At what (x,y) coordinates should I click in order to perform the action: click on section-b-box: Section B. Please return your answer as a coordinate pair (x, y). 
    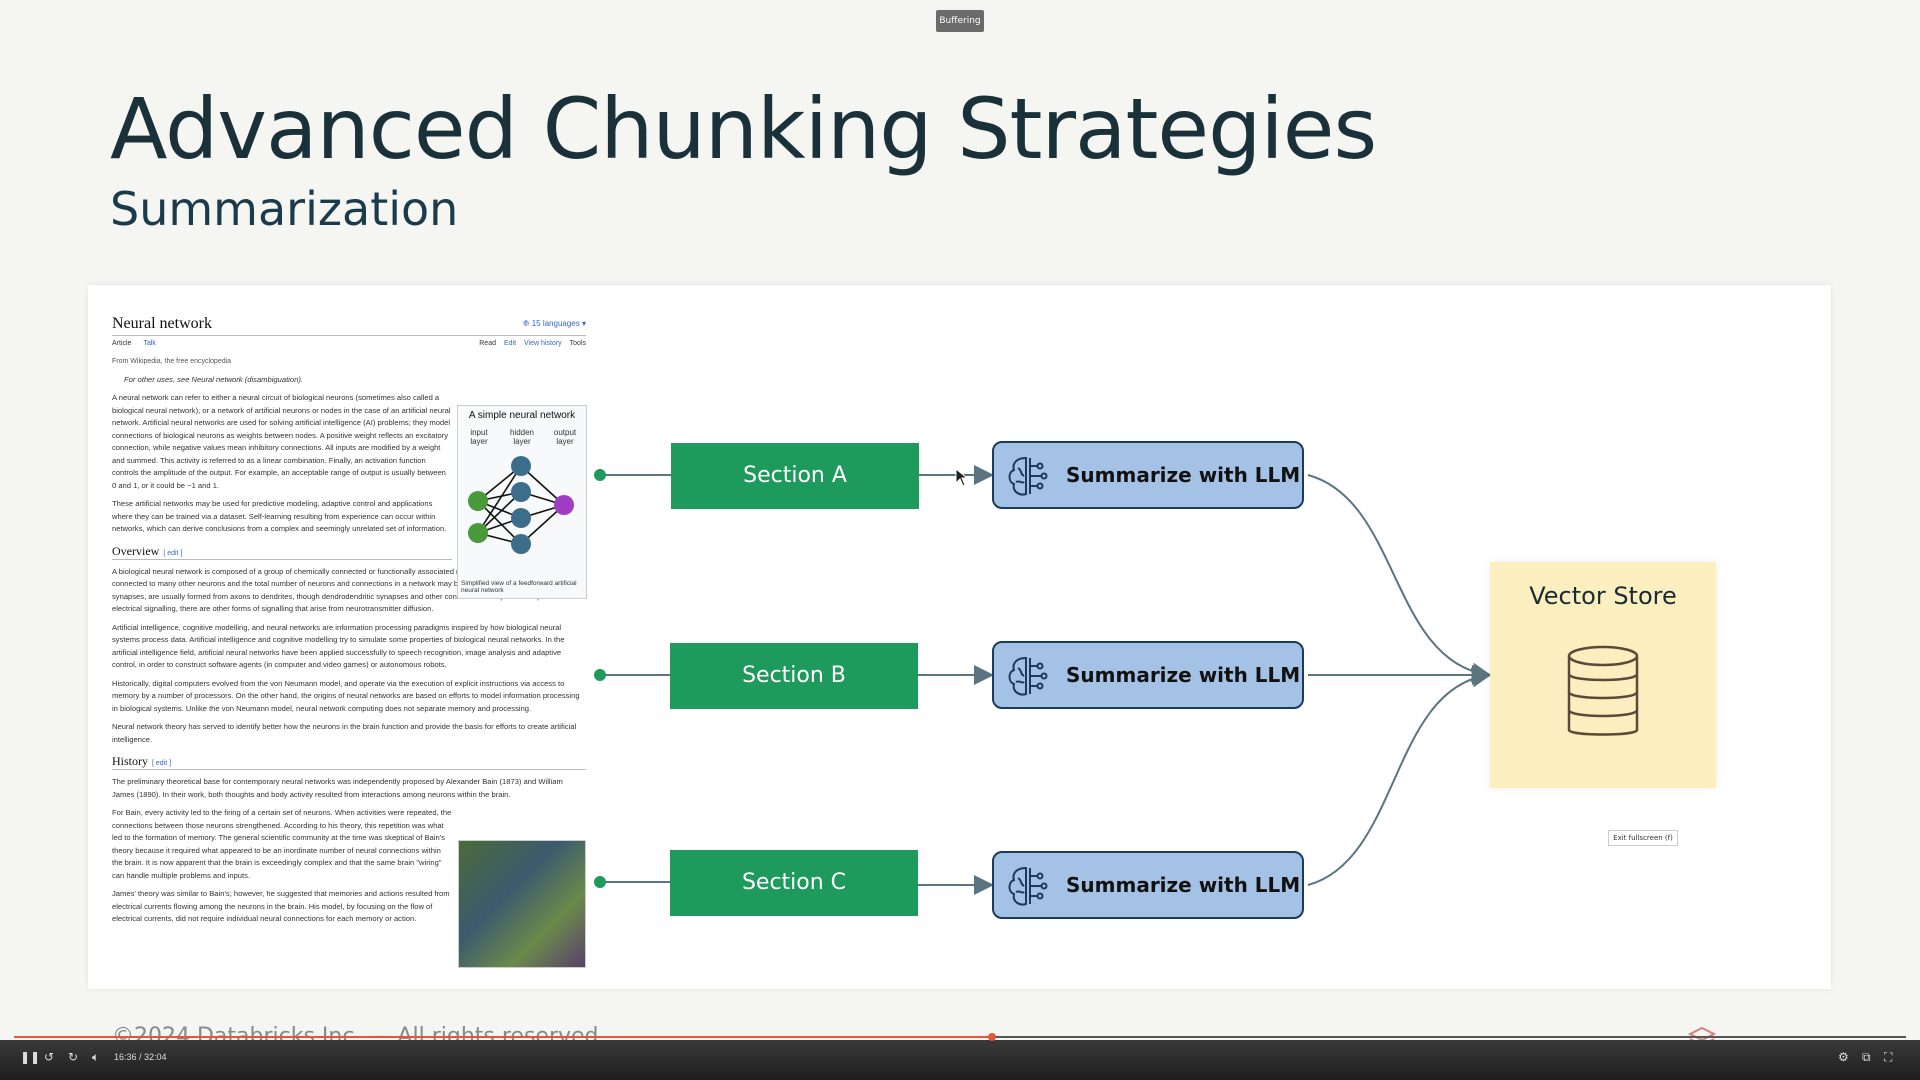
    Looking at the image, I should click on (794, 676).